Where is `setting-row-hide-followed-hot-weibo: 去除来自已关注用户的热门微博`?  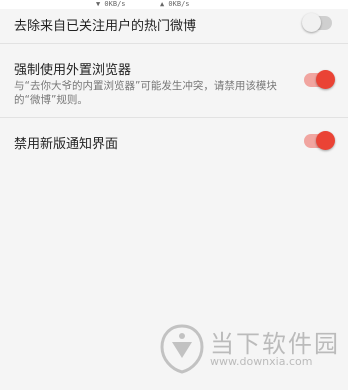
setting-row-hide-followed-hot-weibo: 去除来自已关注用户的热门微博 is located at coordinates (174, 26).